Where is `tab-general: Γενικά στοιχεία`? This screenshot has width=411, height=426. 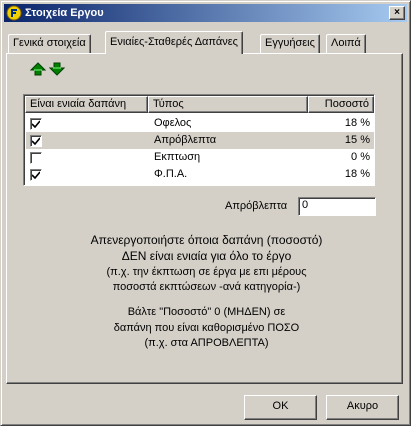 tab-general: Γενικά στοιχεία is located at coordinates (49, 44).